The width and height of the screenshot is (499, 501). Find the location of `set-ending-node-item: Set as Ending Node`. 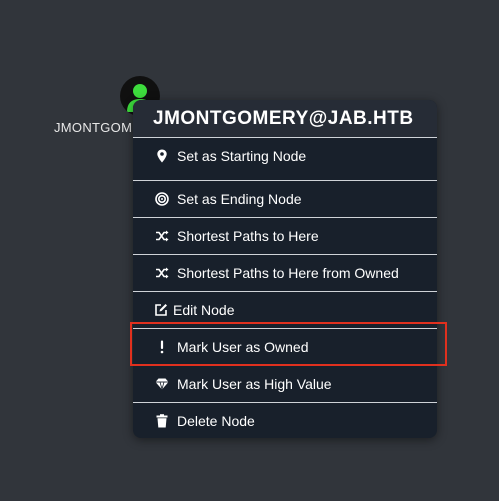

set-ending-node-item: Set as Ending Node is located at coordinates (285, 198).